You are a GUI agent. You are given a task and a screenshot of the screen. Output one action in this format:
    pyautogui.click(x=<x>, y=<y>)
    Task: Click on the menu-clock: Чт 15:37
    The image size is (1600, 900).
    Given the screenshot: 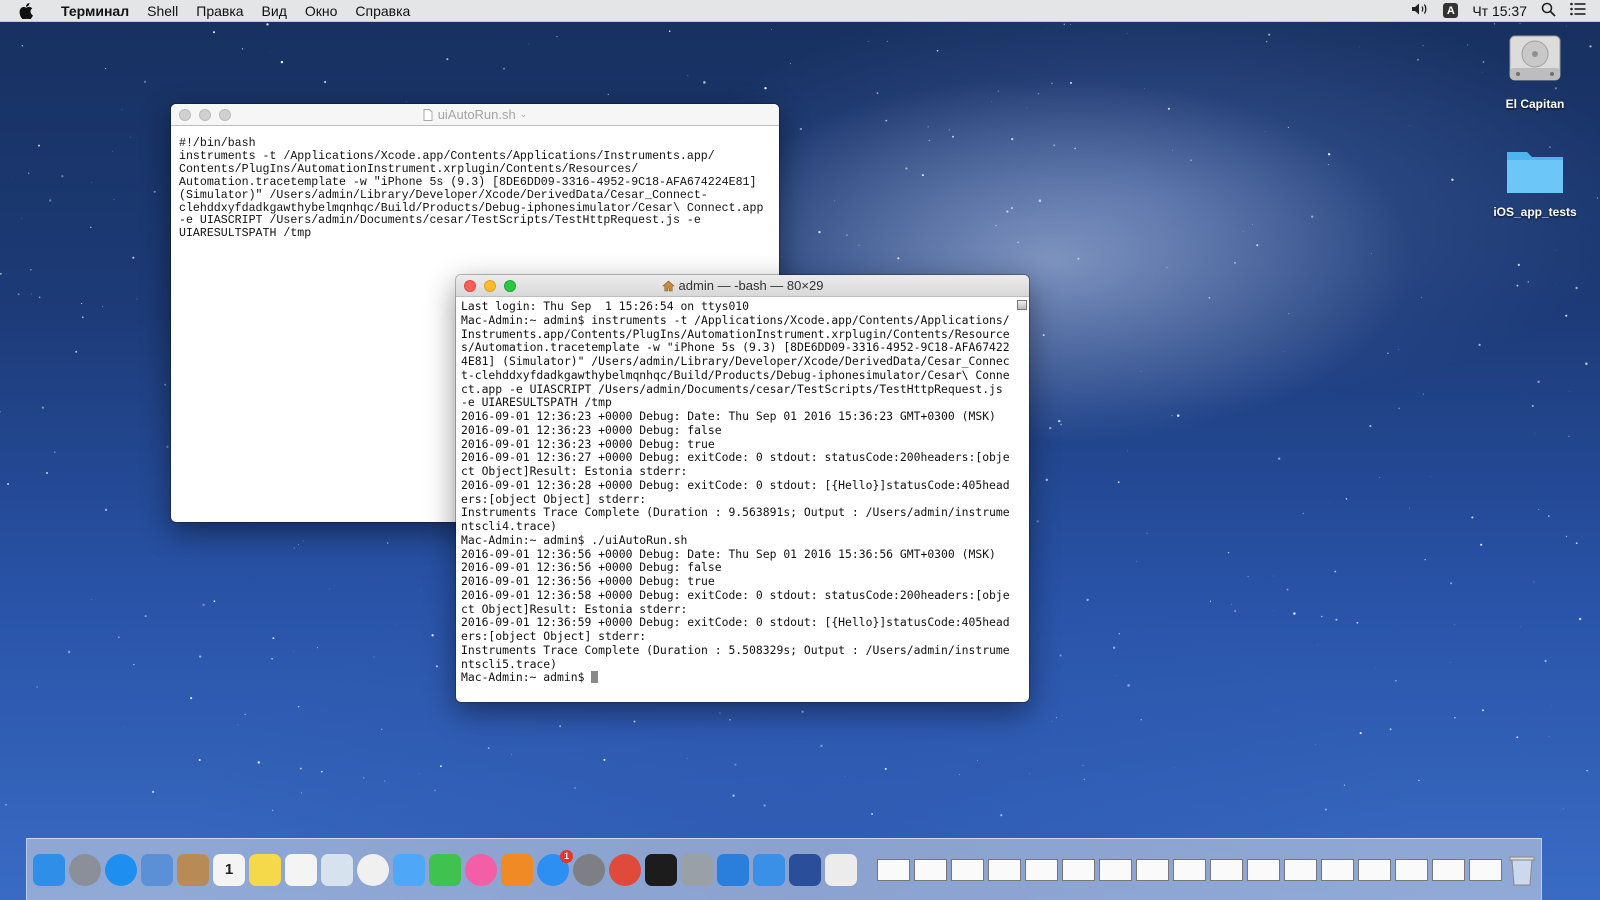 What is the action you would take?
    pyautogui.click(x=1499, y=11)
    